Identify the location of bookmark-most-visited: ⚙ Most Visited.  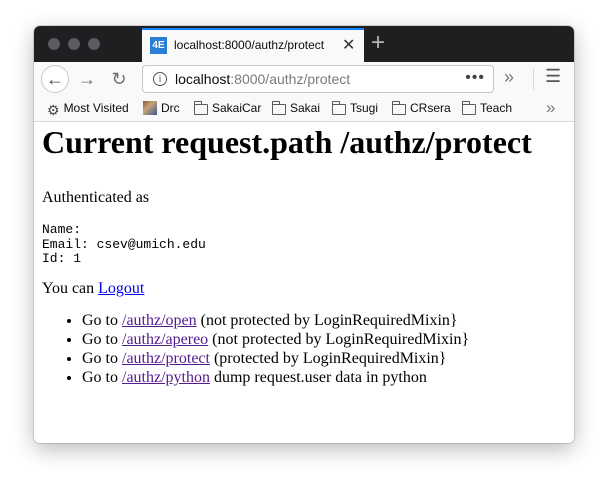
(88, 110).